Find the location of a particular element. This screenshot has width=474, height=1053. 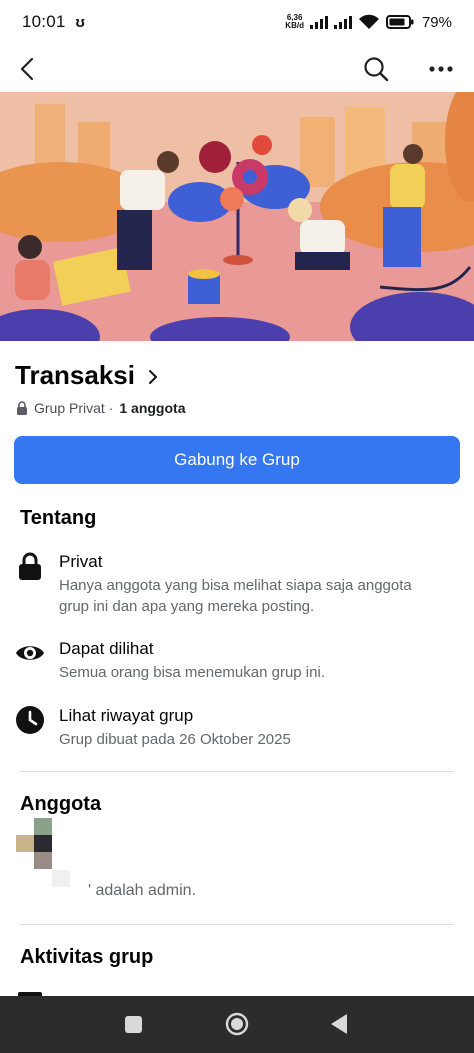

wifi-icon is located at coordinates (368, 21).